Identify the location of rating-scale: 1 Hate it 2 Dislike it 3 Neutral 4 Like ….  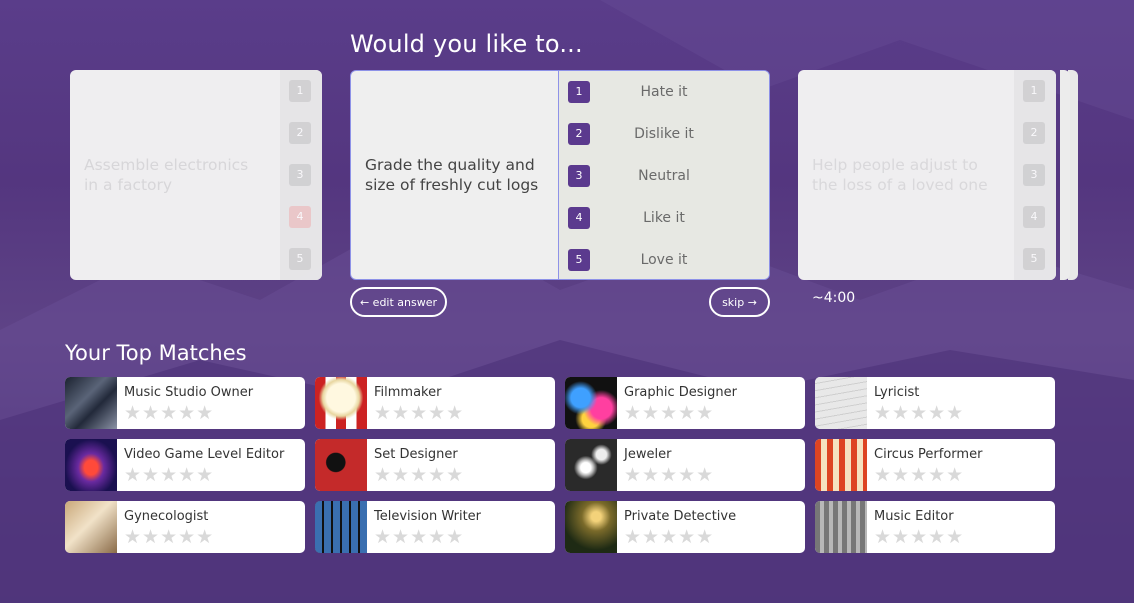
(663, 175).